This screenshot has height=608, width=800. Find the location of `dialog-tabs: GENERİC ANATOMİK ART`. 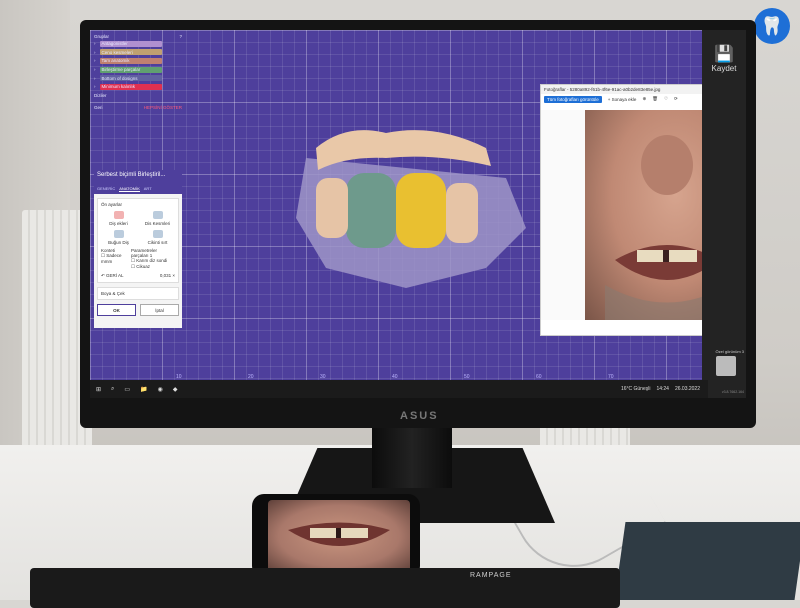

dialog-tabs: GENERİC ANATOMİK ART is located at coordinates (138, 189).